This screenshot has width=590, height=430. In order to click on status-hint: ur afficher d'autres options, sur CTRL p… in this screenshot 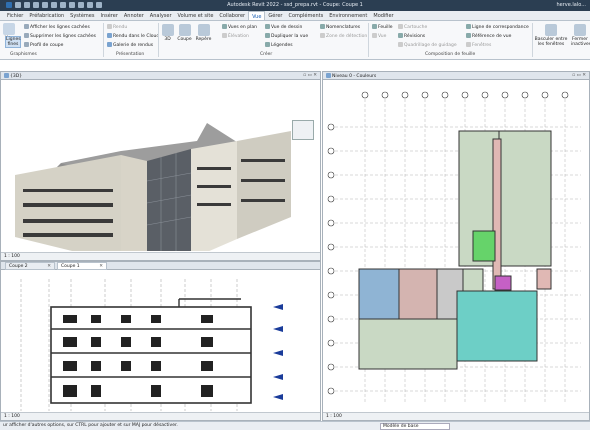, I will do `click(90, 425)`.